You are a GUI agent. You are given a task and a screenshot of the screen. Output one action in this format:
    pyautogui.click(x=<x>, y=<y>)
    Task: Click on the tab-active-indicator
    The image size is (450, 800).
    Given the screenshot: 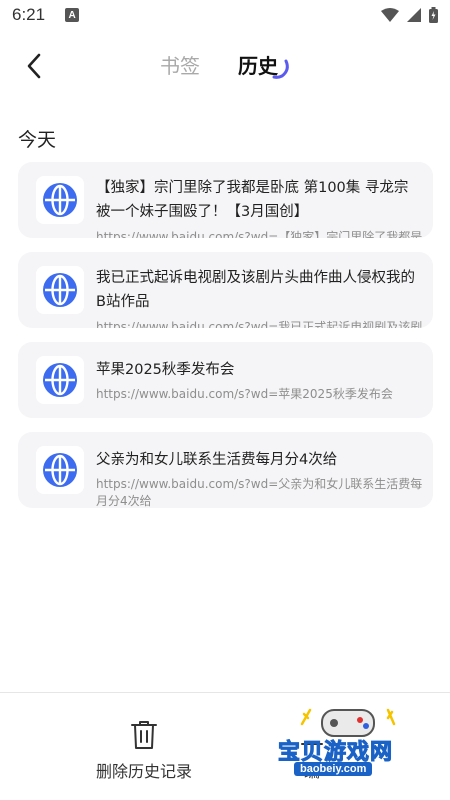 What is the action you would take?
    pyautogui.click(x=280, y=69)
    